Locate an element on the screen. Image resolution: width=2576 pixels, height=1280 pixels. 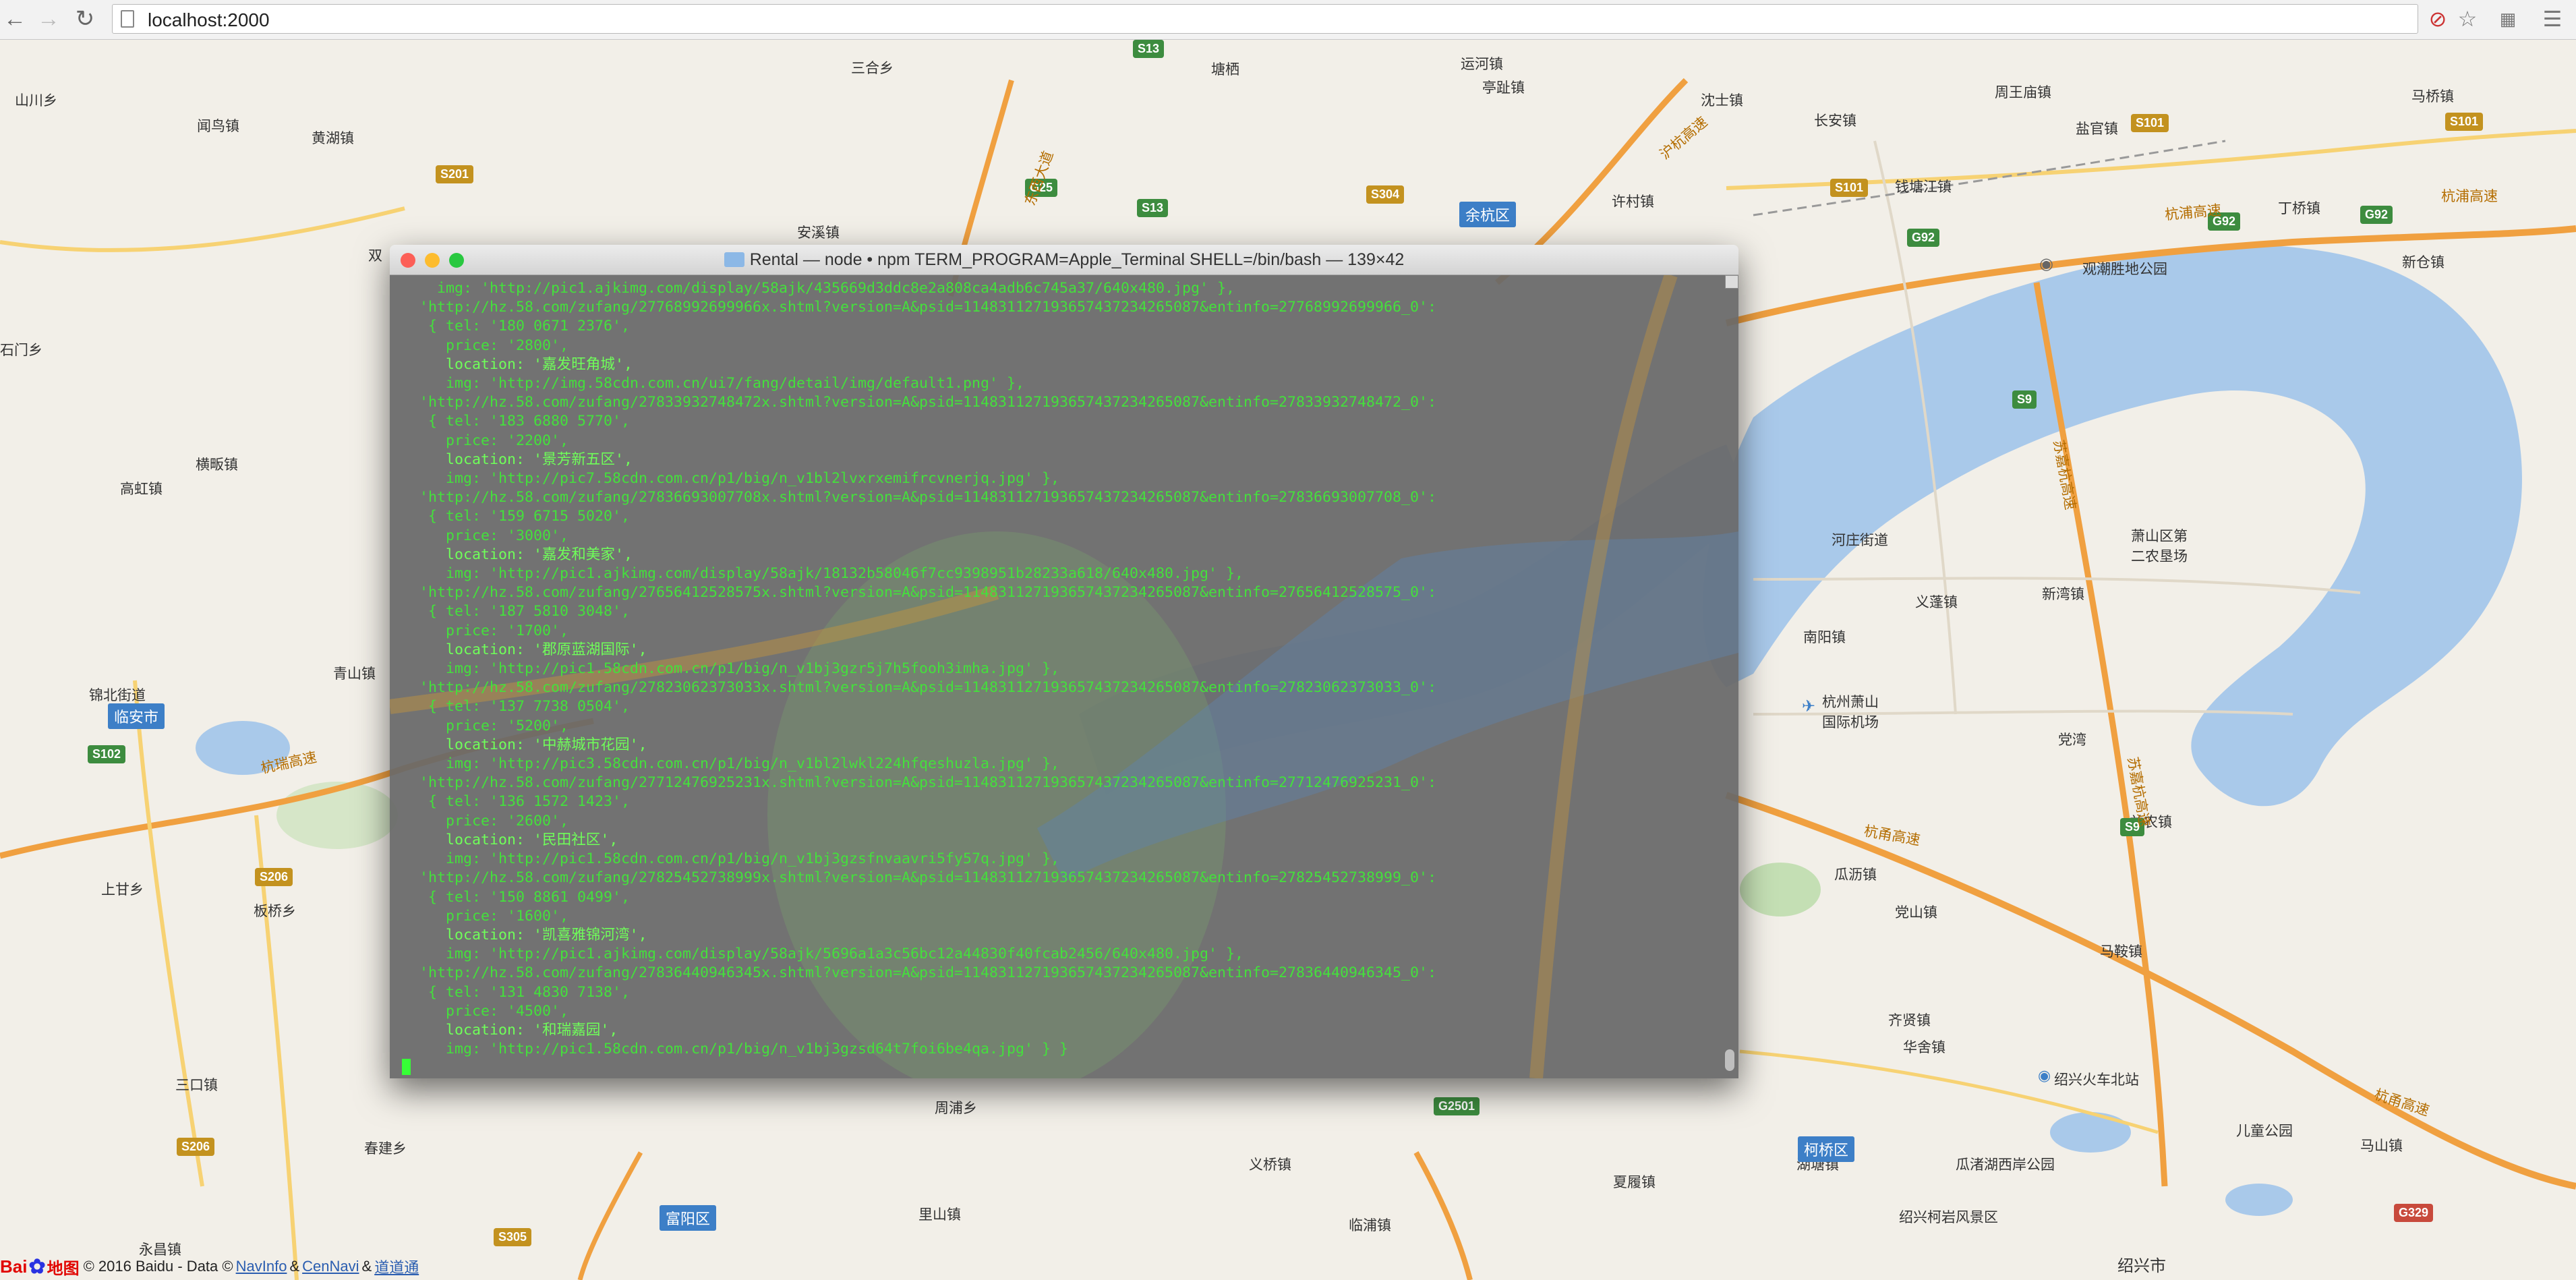
road-shield: S101 is located at coordinates (2150, 123).